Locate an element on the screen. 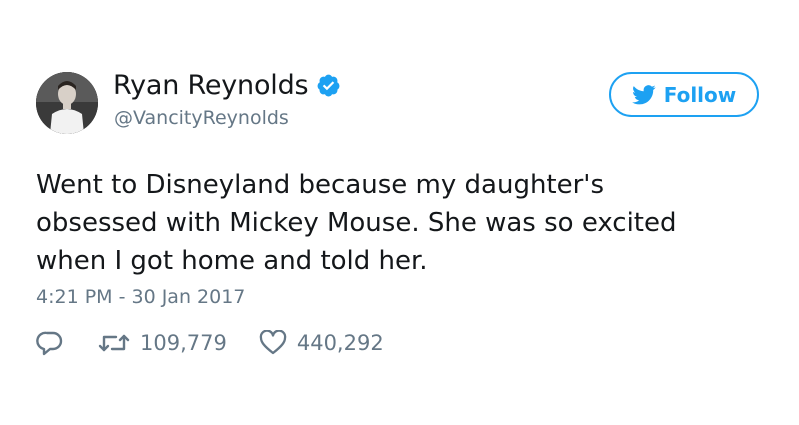 The height and width of the screenshot is (425, 799). like-button: 440,292 is located at coordinates (321, 343).